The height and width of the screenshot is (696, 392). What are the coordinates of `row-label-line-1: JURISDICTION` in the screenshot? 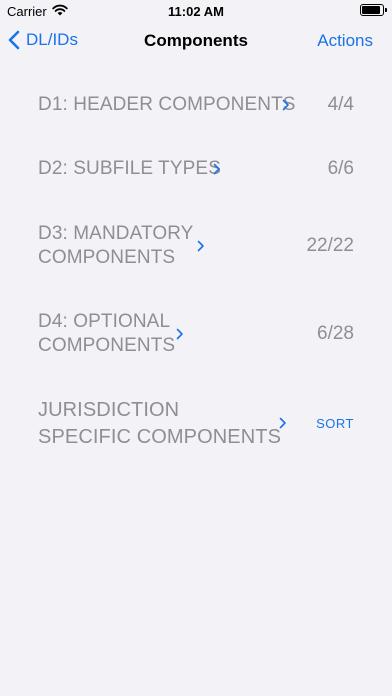 It's located at (109, 410).